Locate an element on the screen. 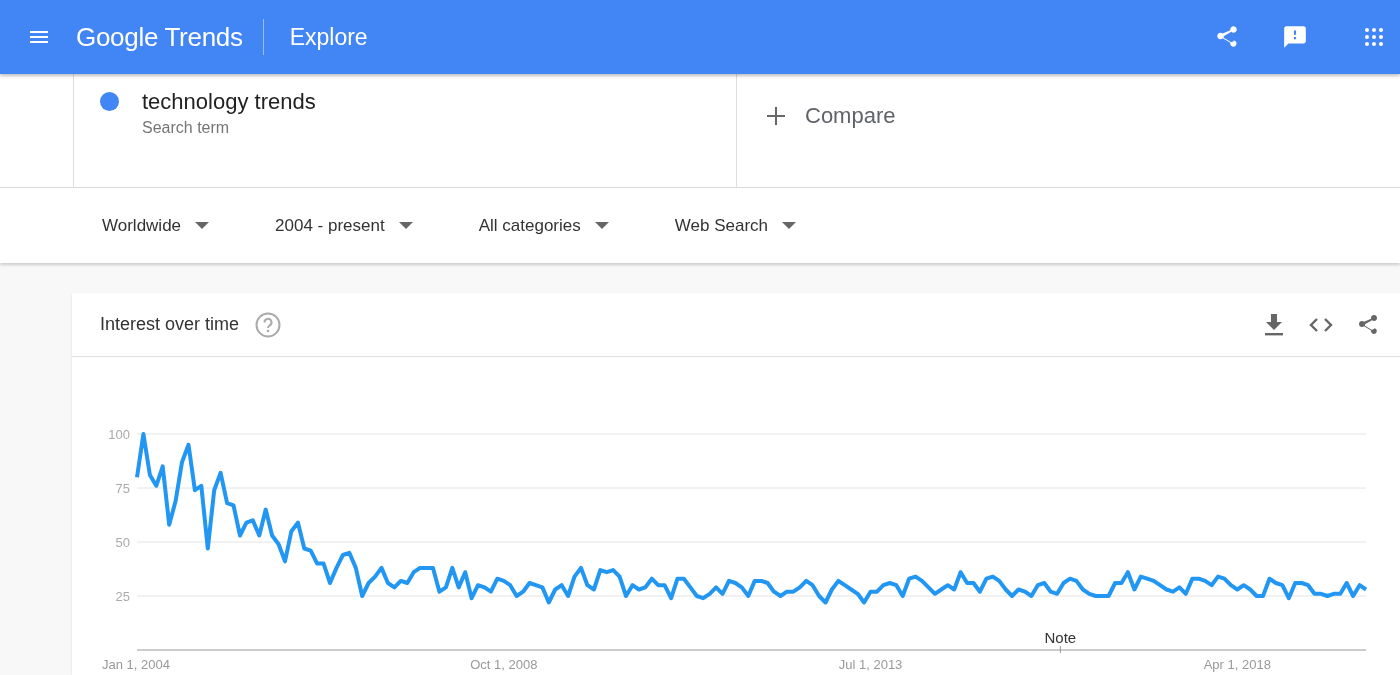 This screenshot has height=675, width=1400. filter-dropdown: 2004 - present is located at coordinates (344, 225).